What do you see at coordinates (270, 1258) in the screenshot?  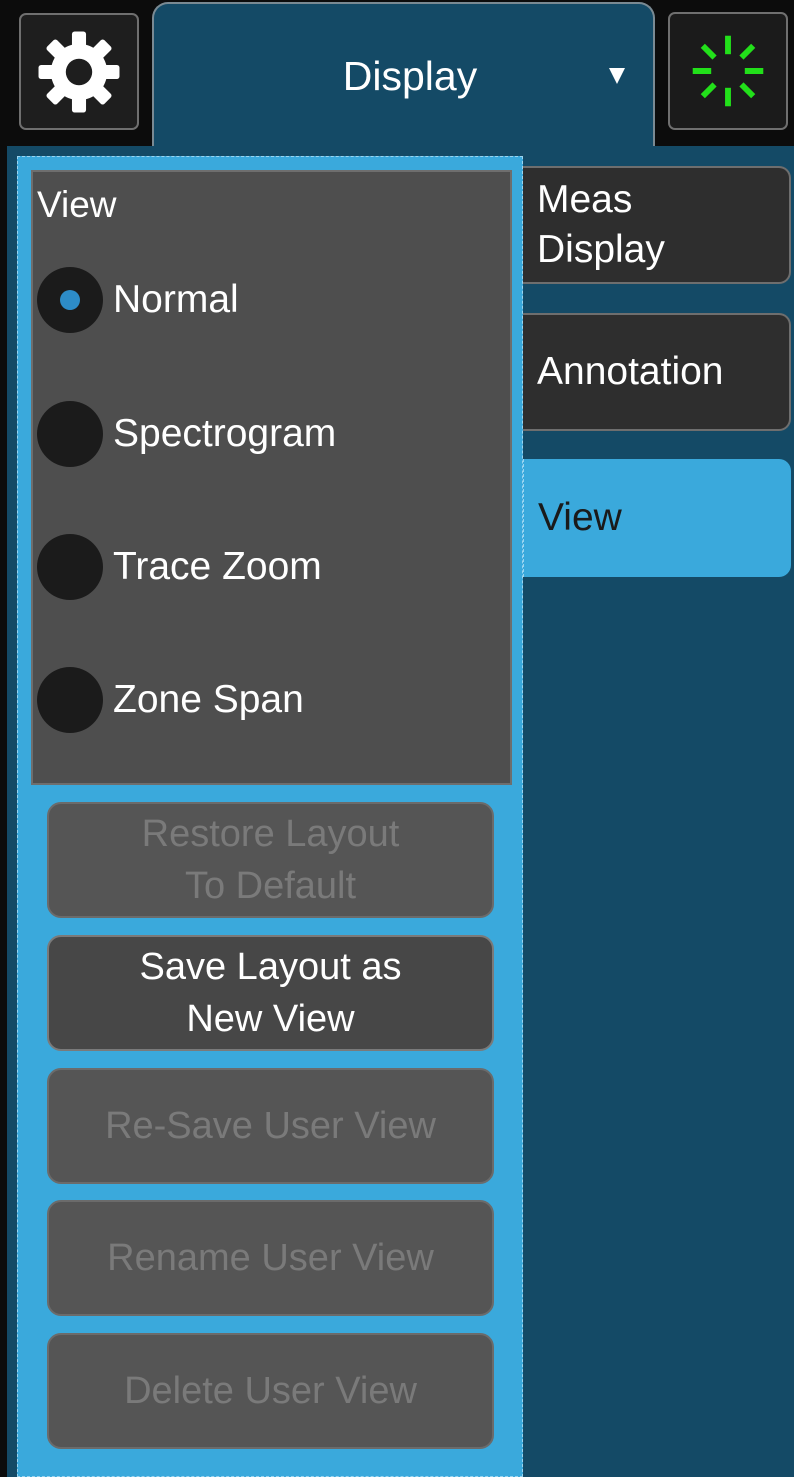 I see `rename-user-view-button: Rename User View` at bounding box center [270, 1258].